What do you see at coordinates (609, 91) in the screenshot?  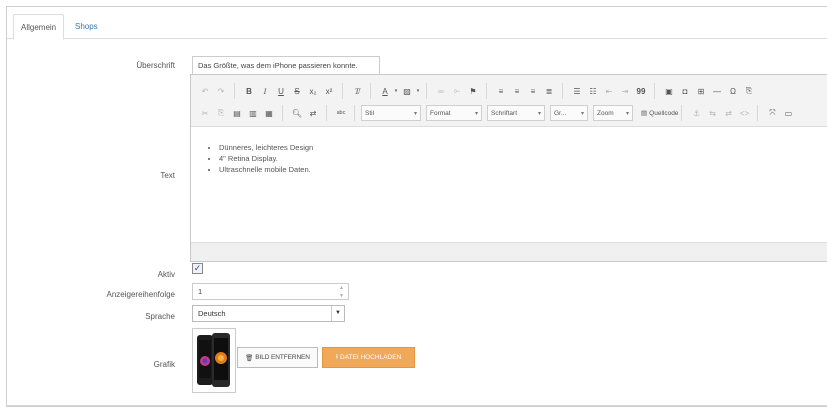 I see `outdent-icon: ⇤` at bounding box center [609, 91].